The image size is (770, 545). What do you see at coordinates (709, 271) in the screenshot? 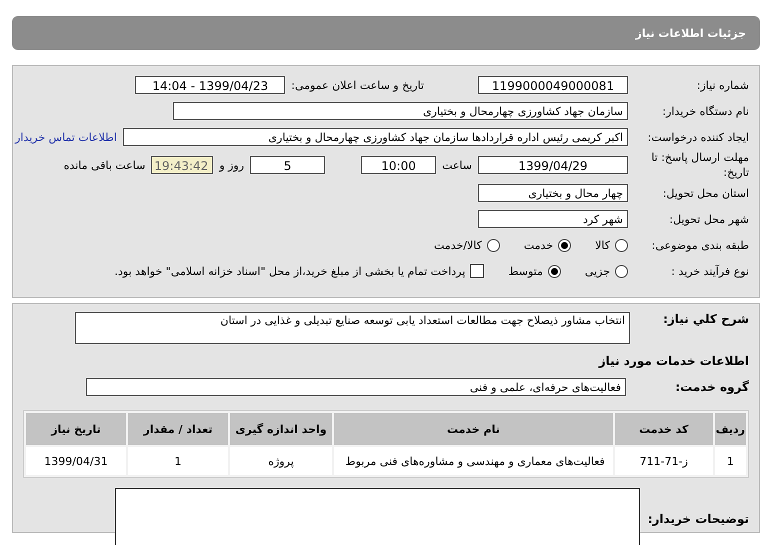
I see `field-label: نوع فرآیند خرید :` at bounding box center [709, 271].